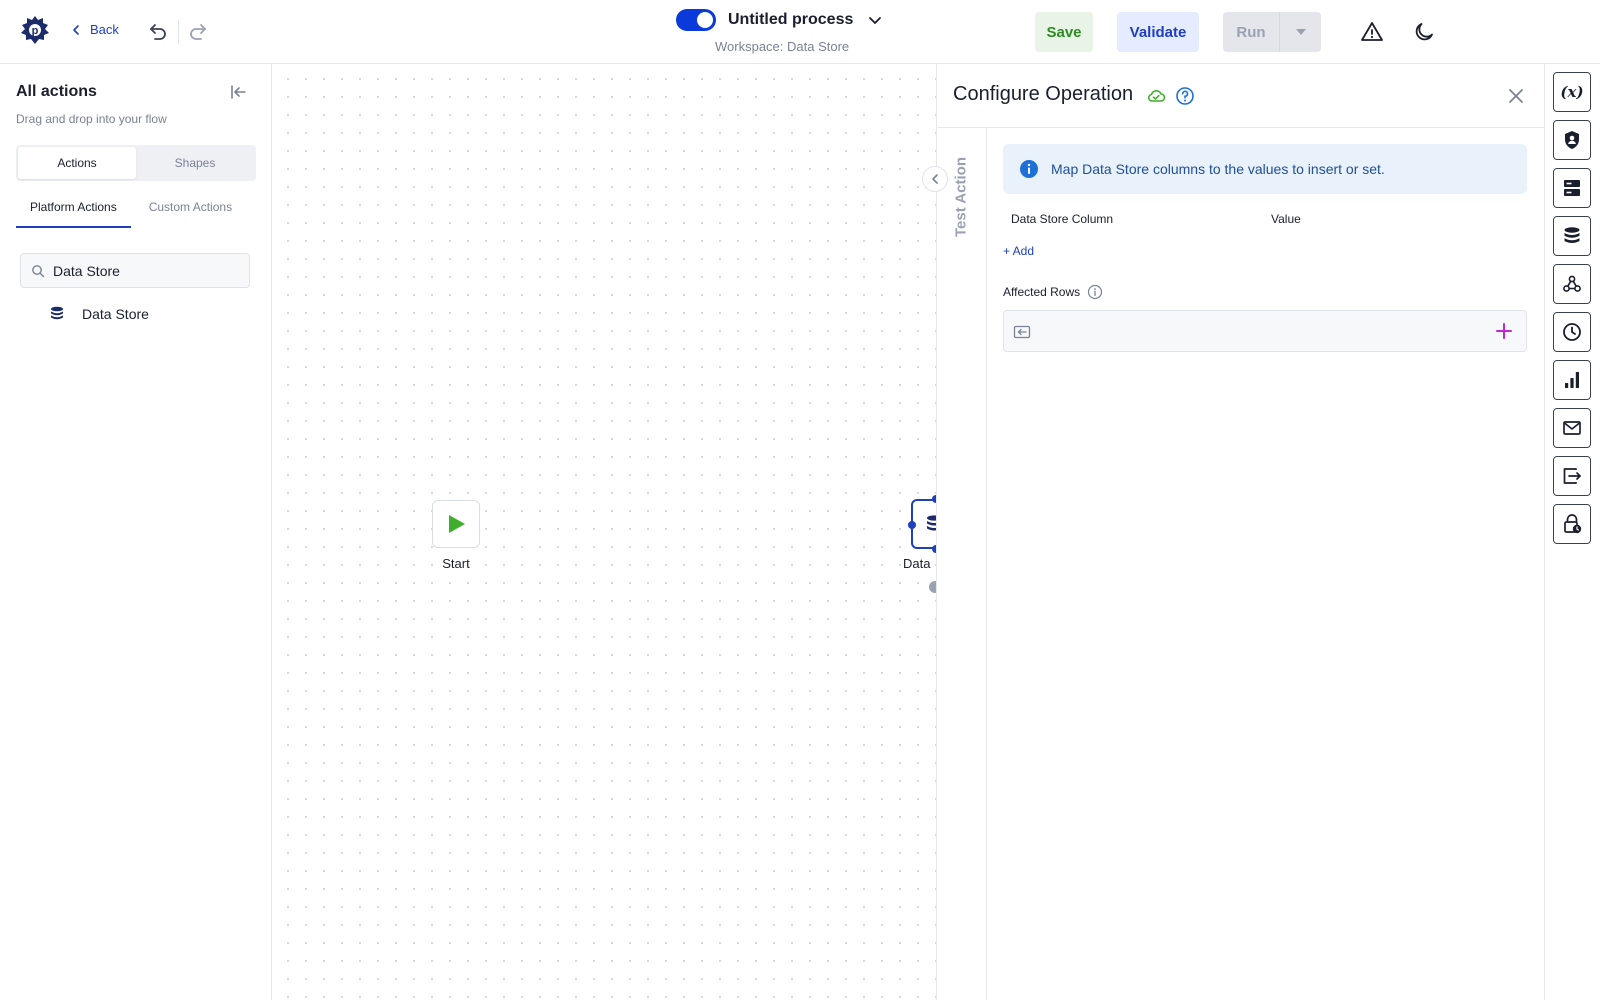 The image size is (1600, 1000). I want to click on start-node, so click(456, 524).